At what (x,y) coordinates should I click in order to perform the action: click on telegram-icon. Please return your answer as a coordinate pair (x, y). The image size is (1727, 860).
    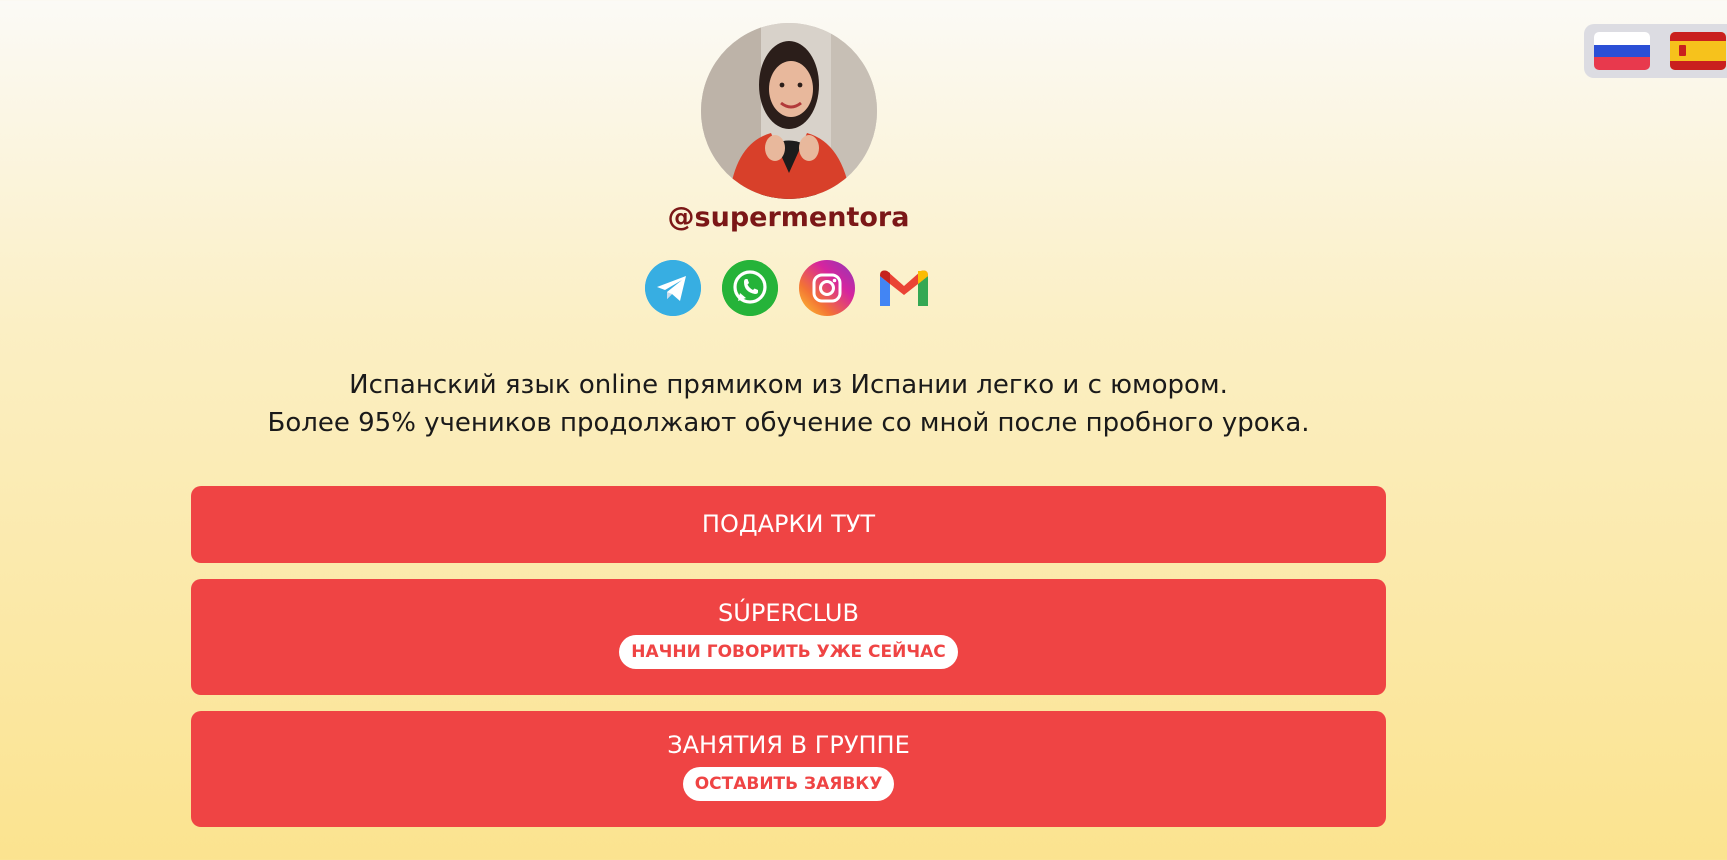
    Looking at the image, I should click on (673, 288).